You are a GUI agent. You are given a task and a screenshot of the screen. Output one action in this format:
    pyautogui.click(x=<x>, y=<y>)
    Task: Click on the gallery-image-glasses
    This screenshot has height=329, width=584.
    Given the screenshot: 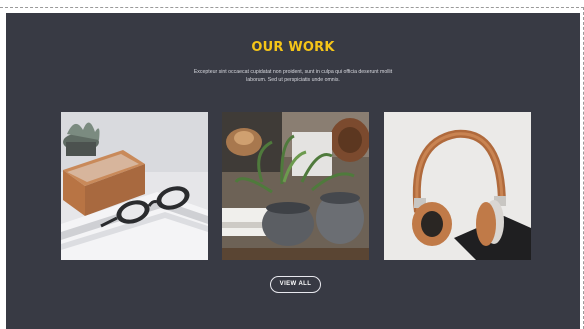 What is the action you would take?
    pyautogui.click(x=134, y=186)
    